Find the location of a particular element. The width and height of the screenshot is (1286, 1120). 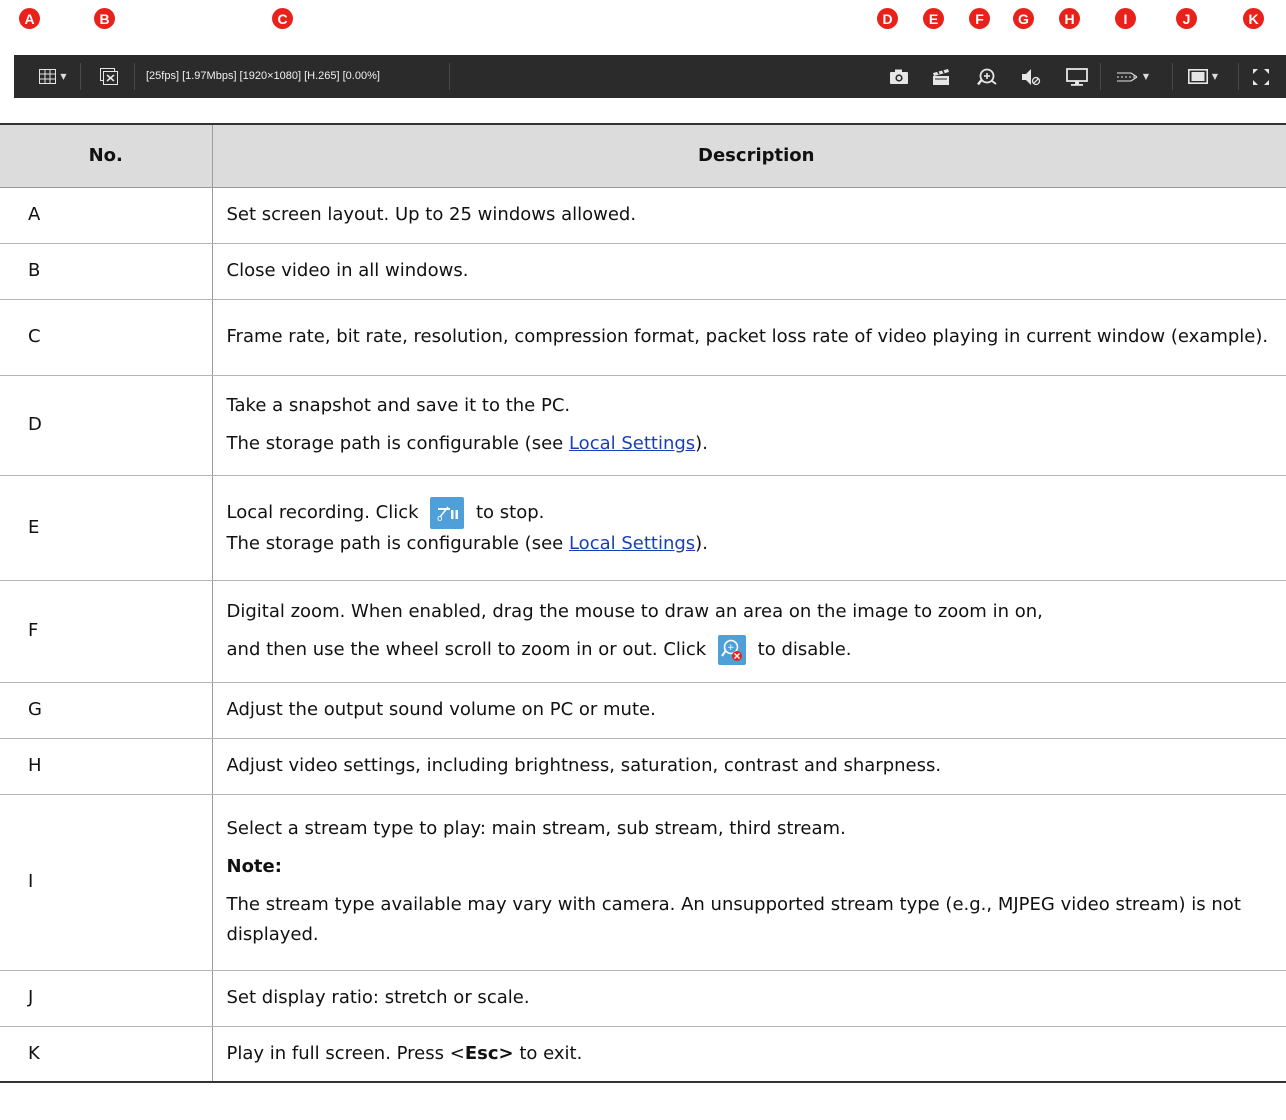

display-ratio-icon is located at coordinates (1197, 76).